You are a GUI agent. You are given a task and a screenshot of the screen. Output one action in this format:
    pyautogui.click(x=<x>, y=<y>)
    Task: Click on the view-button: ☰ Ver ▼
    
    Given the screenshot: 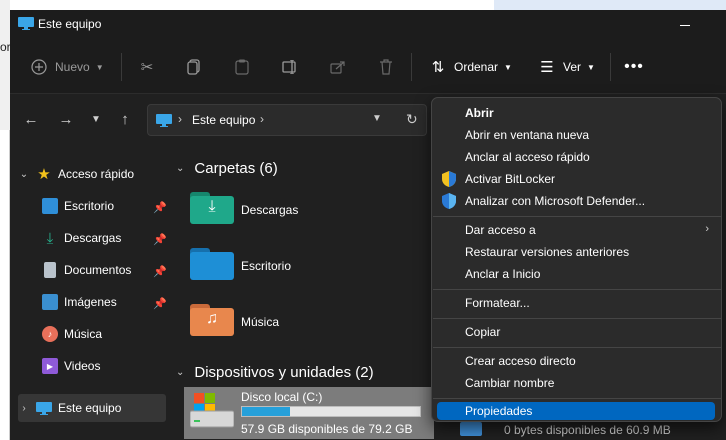 What is the action you would take?
    pyautogui.click(x=566, y=67)
    